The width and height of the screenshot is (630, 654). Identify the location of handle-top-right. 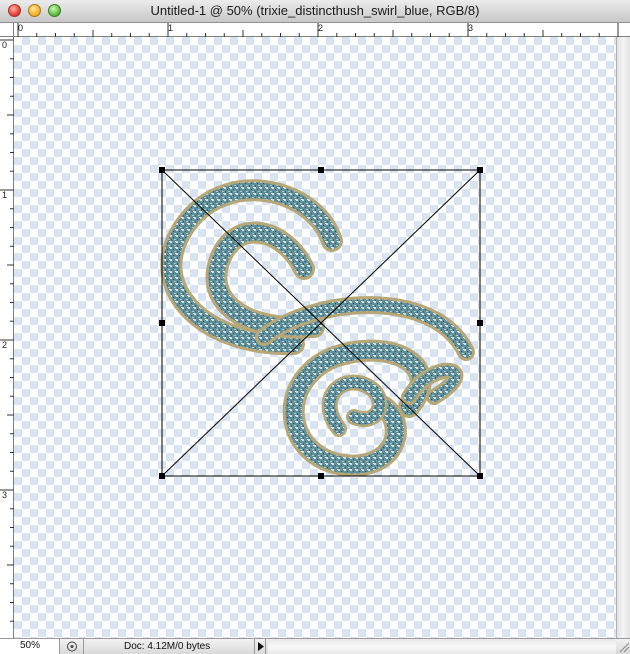
(480, 170).